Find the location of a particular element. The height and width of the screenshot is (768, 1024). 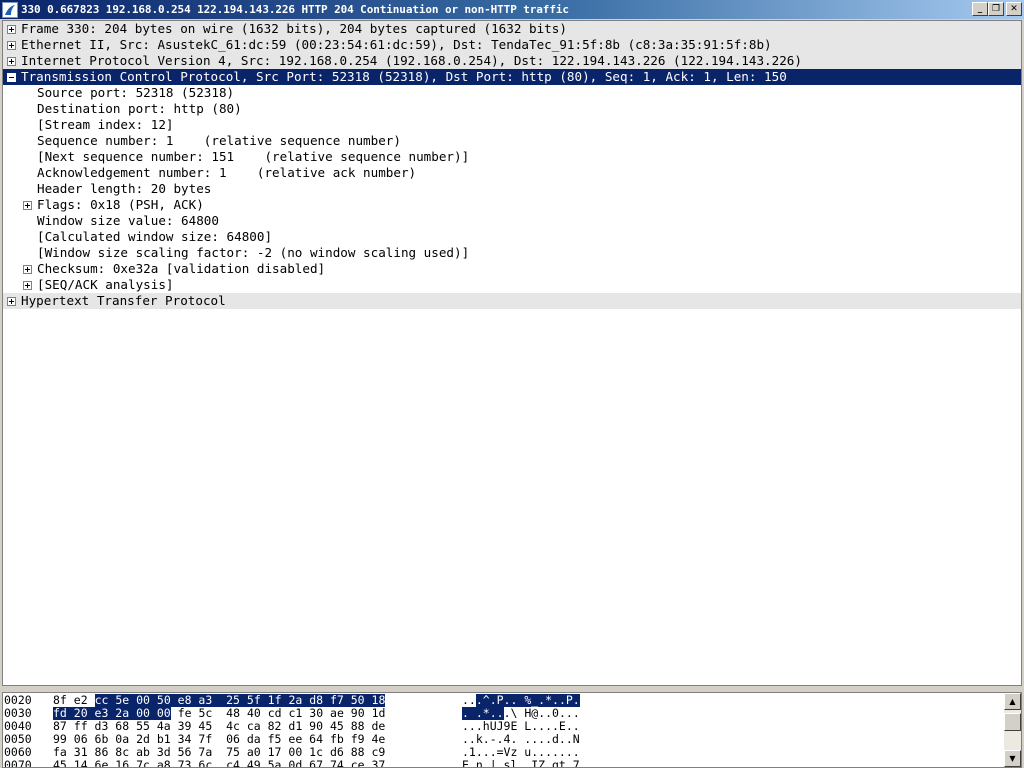

tree-item: [Stream index: 12] is located at coordinates (512, 125).